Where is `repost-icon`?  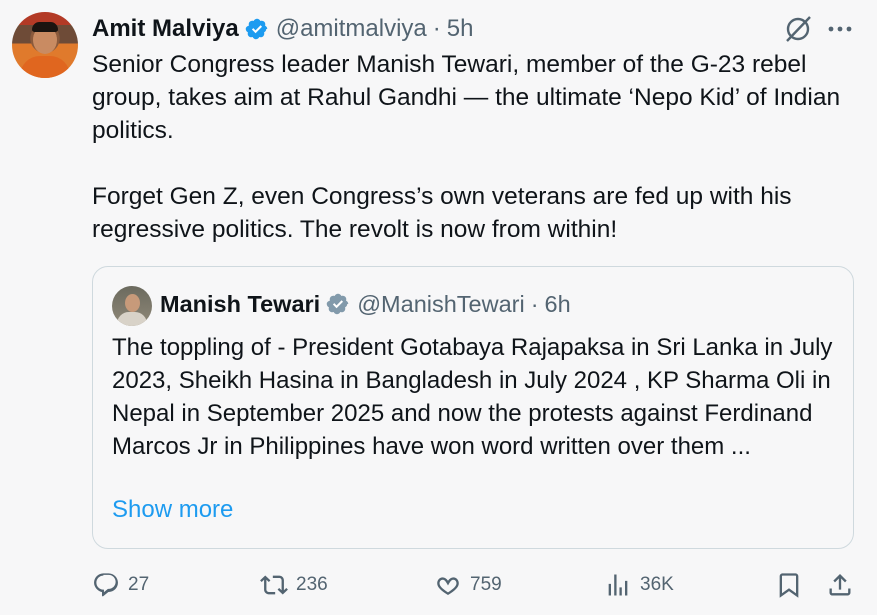
repost-icon is located at coordinates (274, 585).